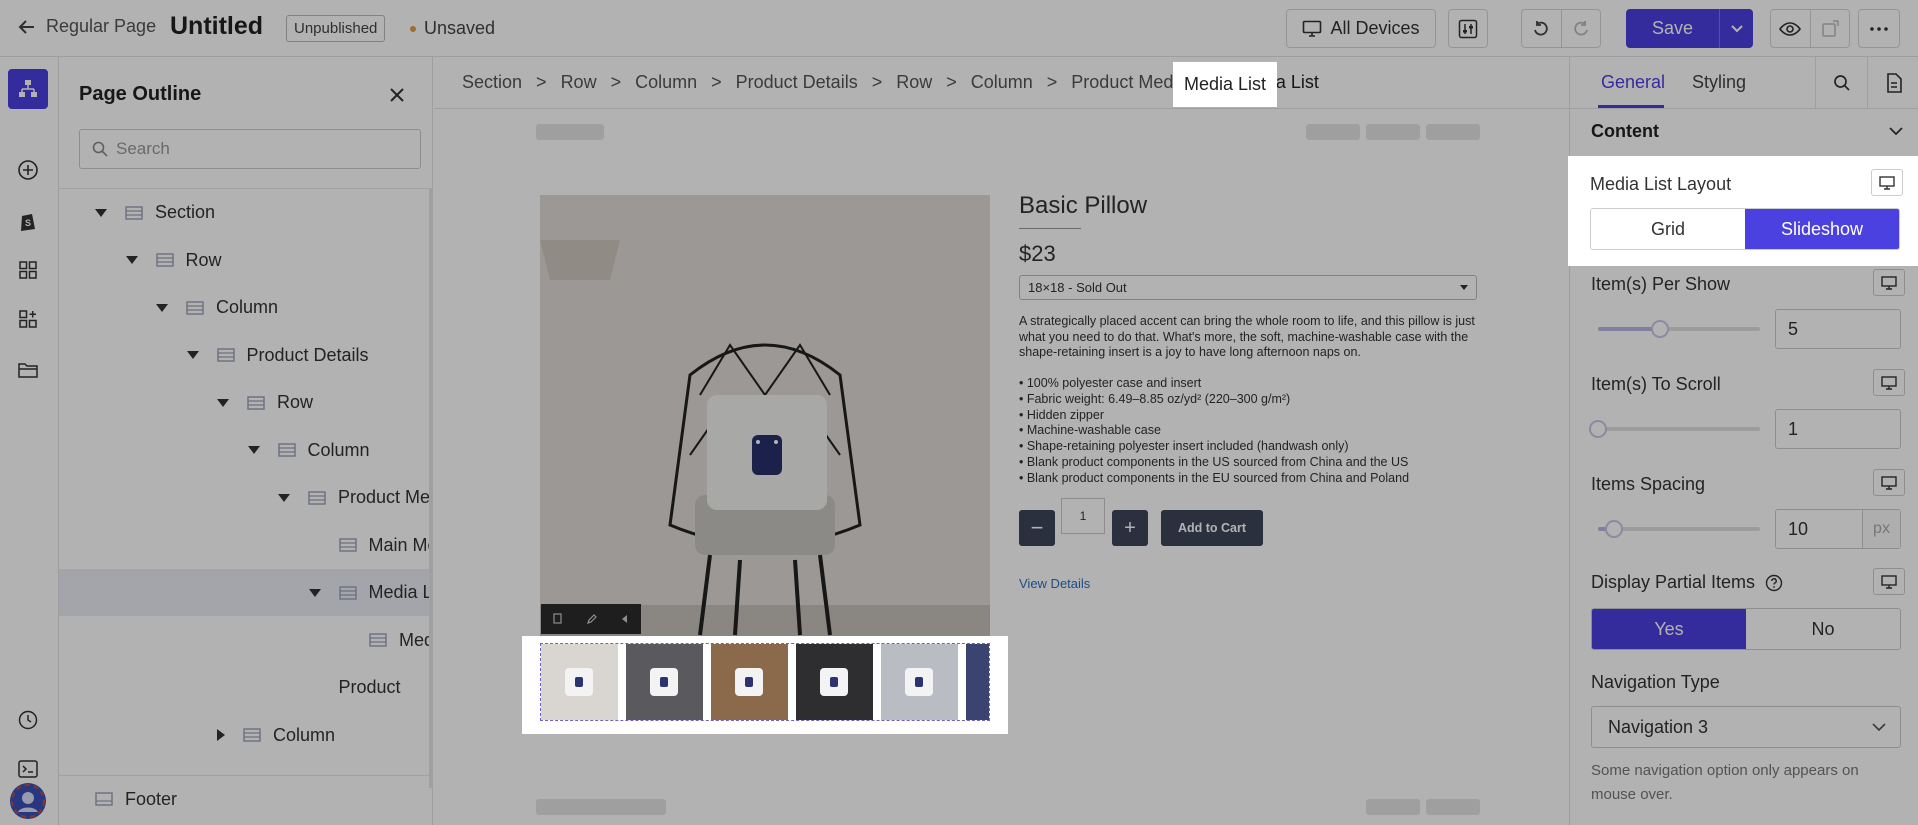  Describe the element at coordinates (1889, 282) in the screenshot. I see `per-show-device-button` at that location.